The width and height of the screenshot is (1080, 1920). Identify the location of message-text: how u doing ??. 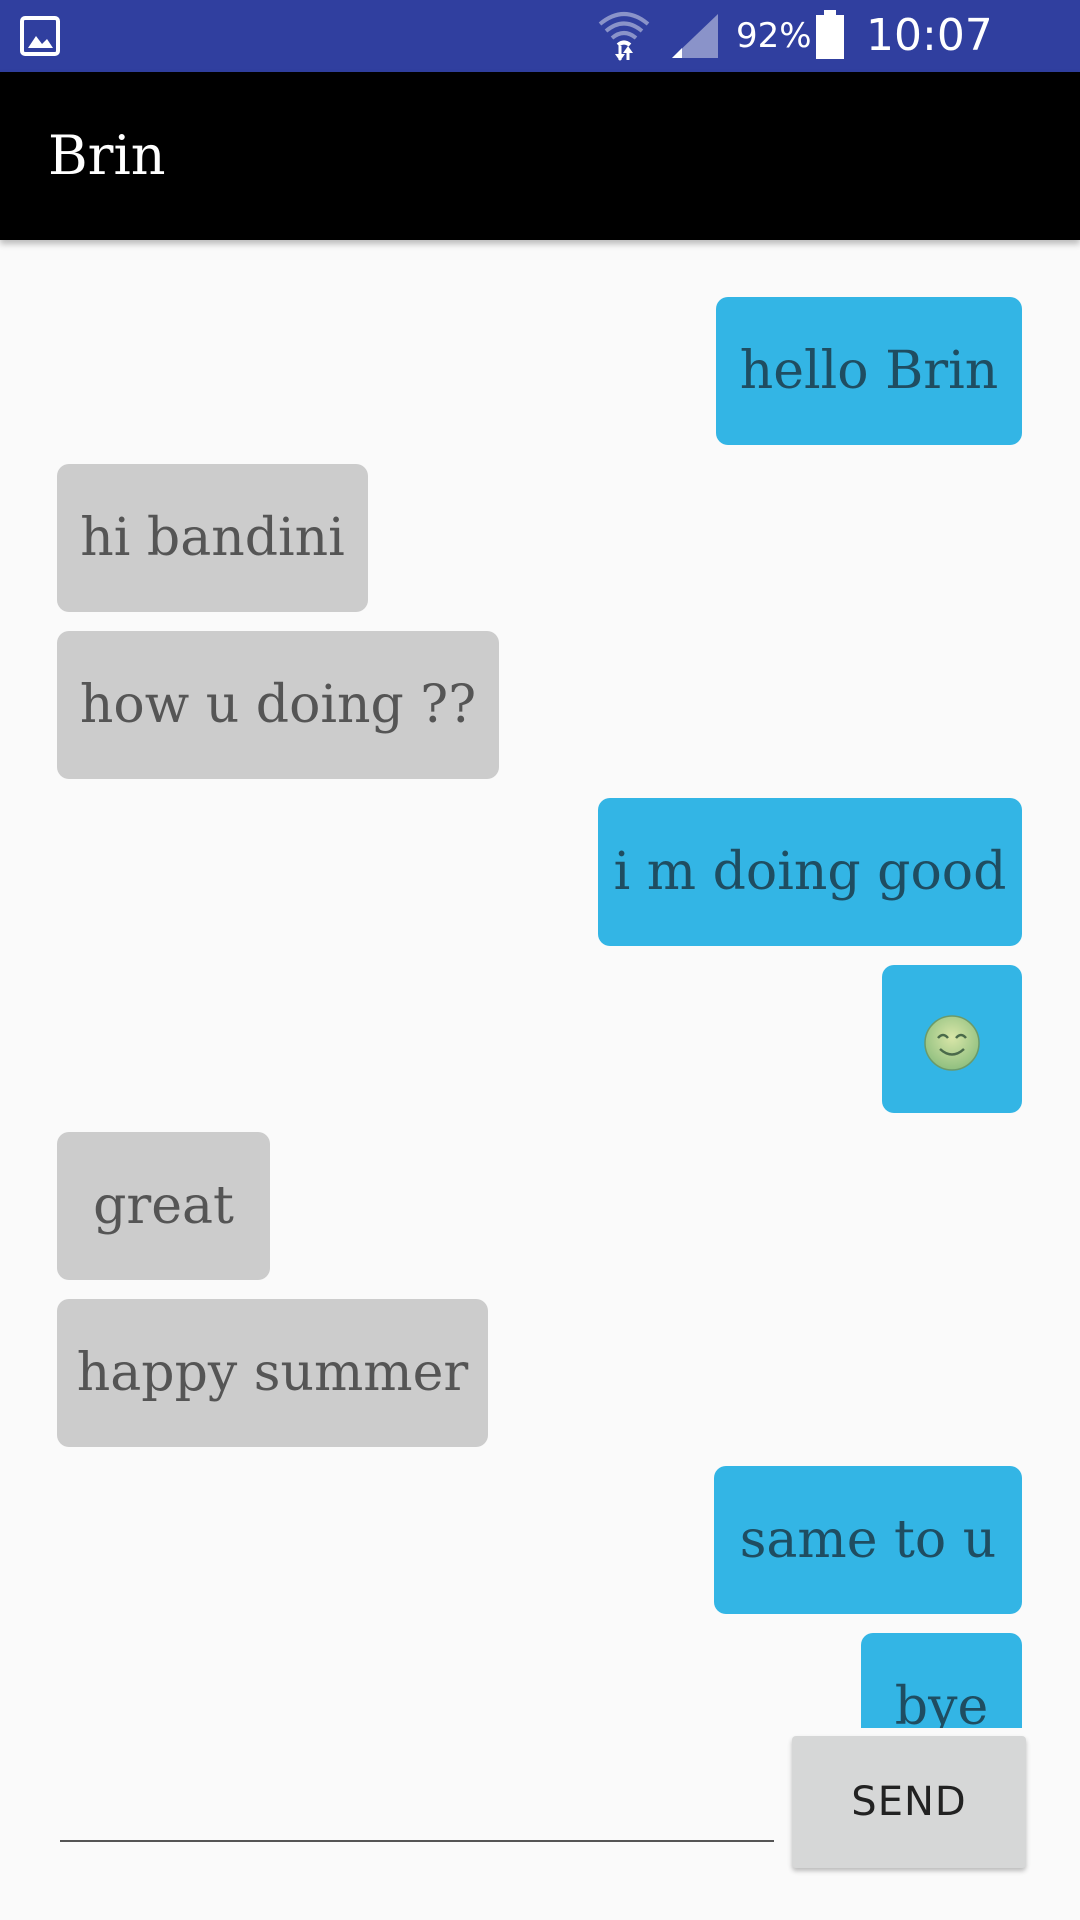
(278, 705).